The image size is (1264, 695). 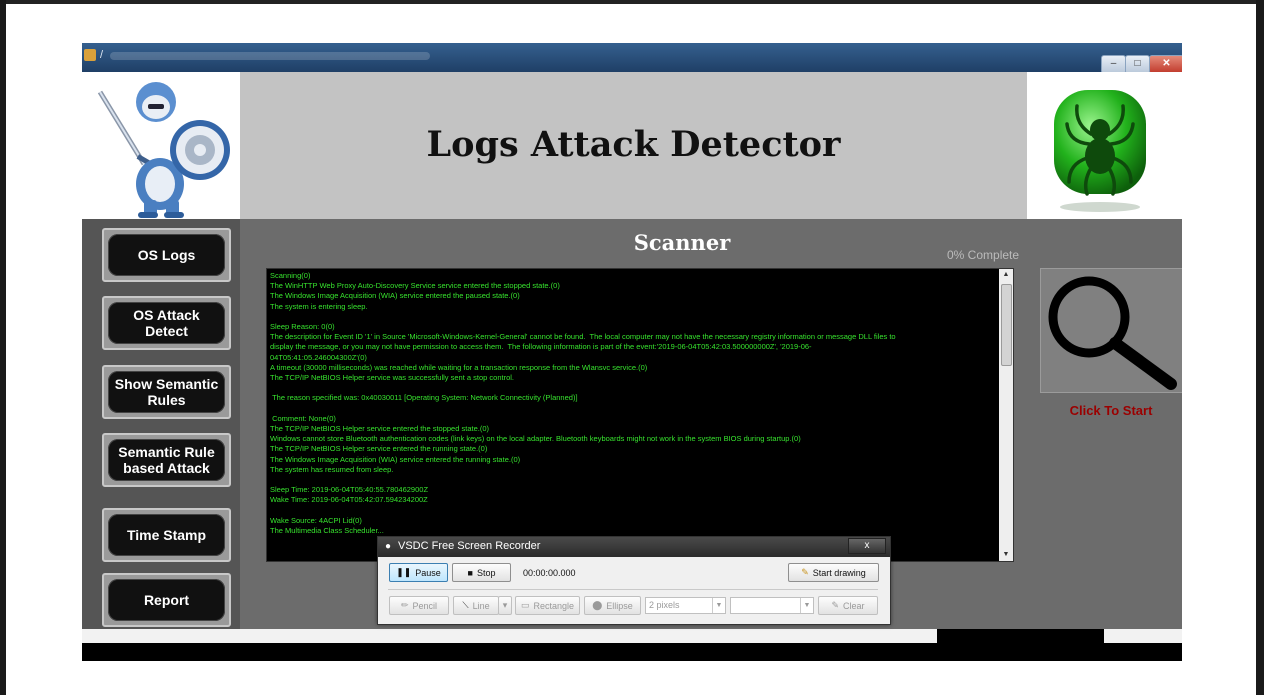 I want to click on start-scan-button, so click(x=1111, y=330).